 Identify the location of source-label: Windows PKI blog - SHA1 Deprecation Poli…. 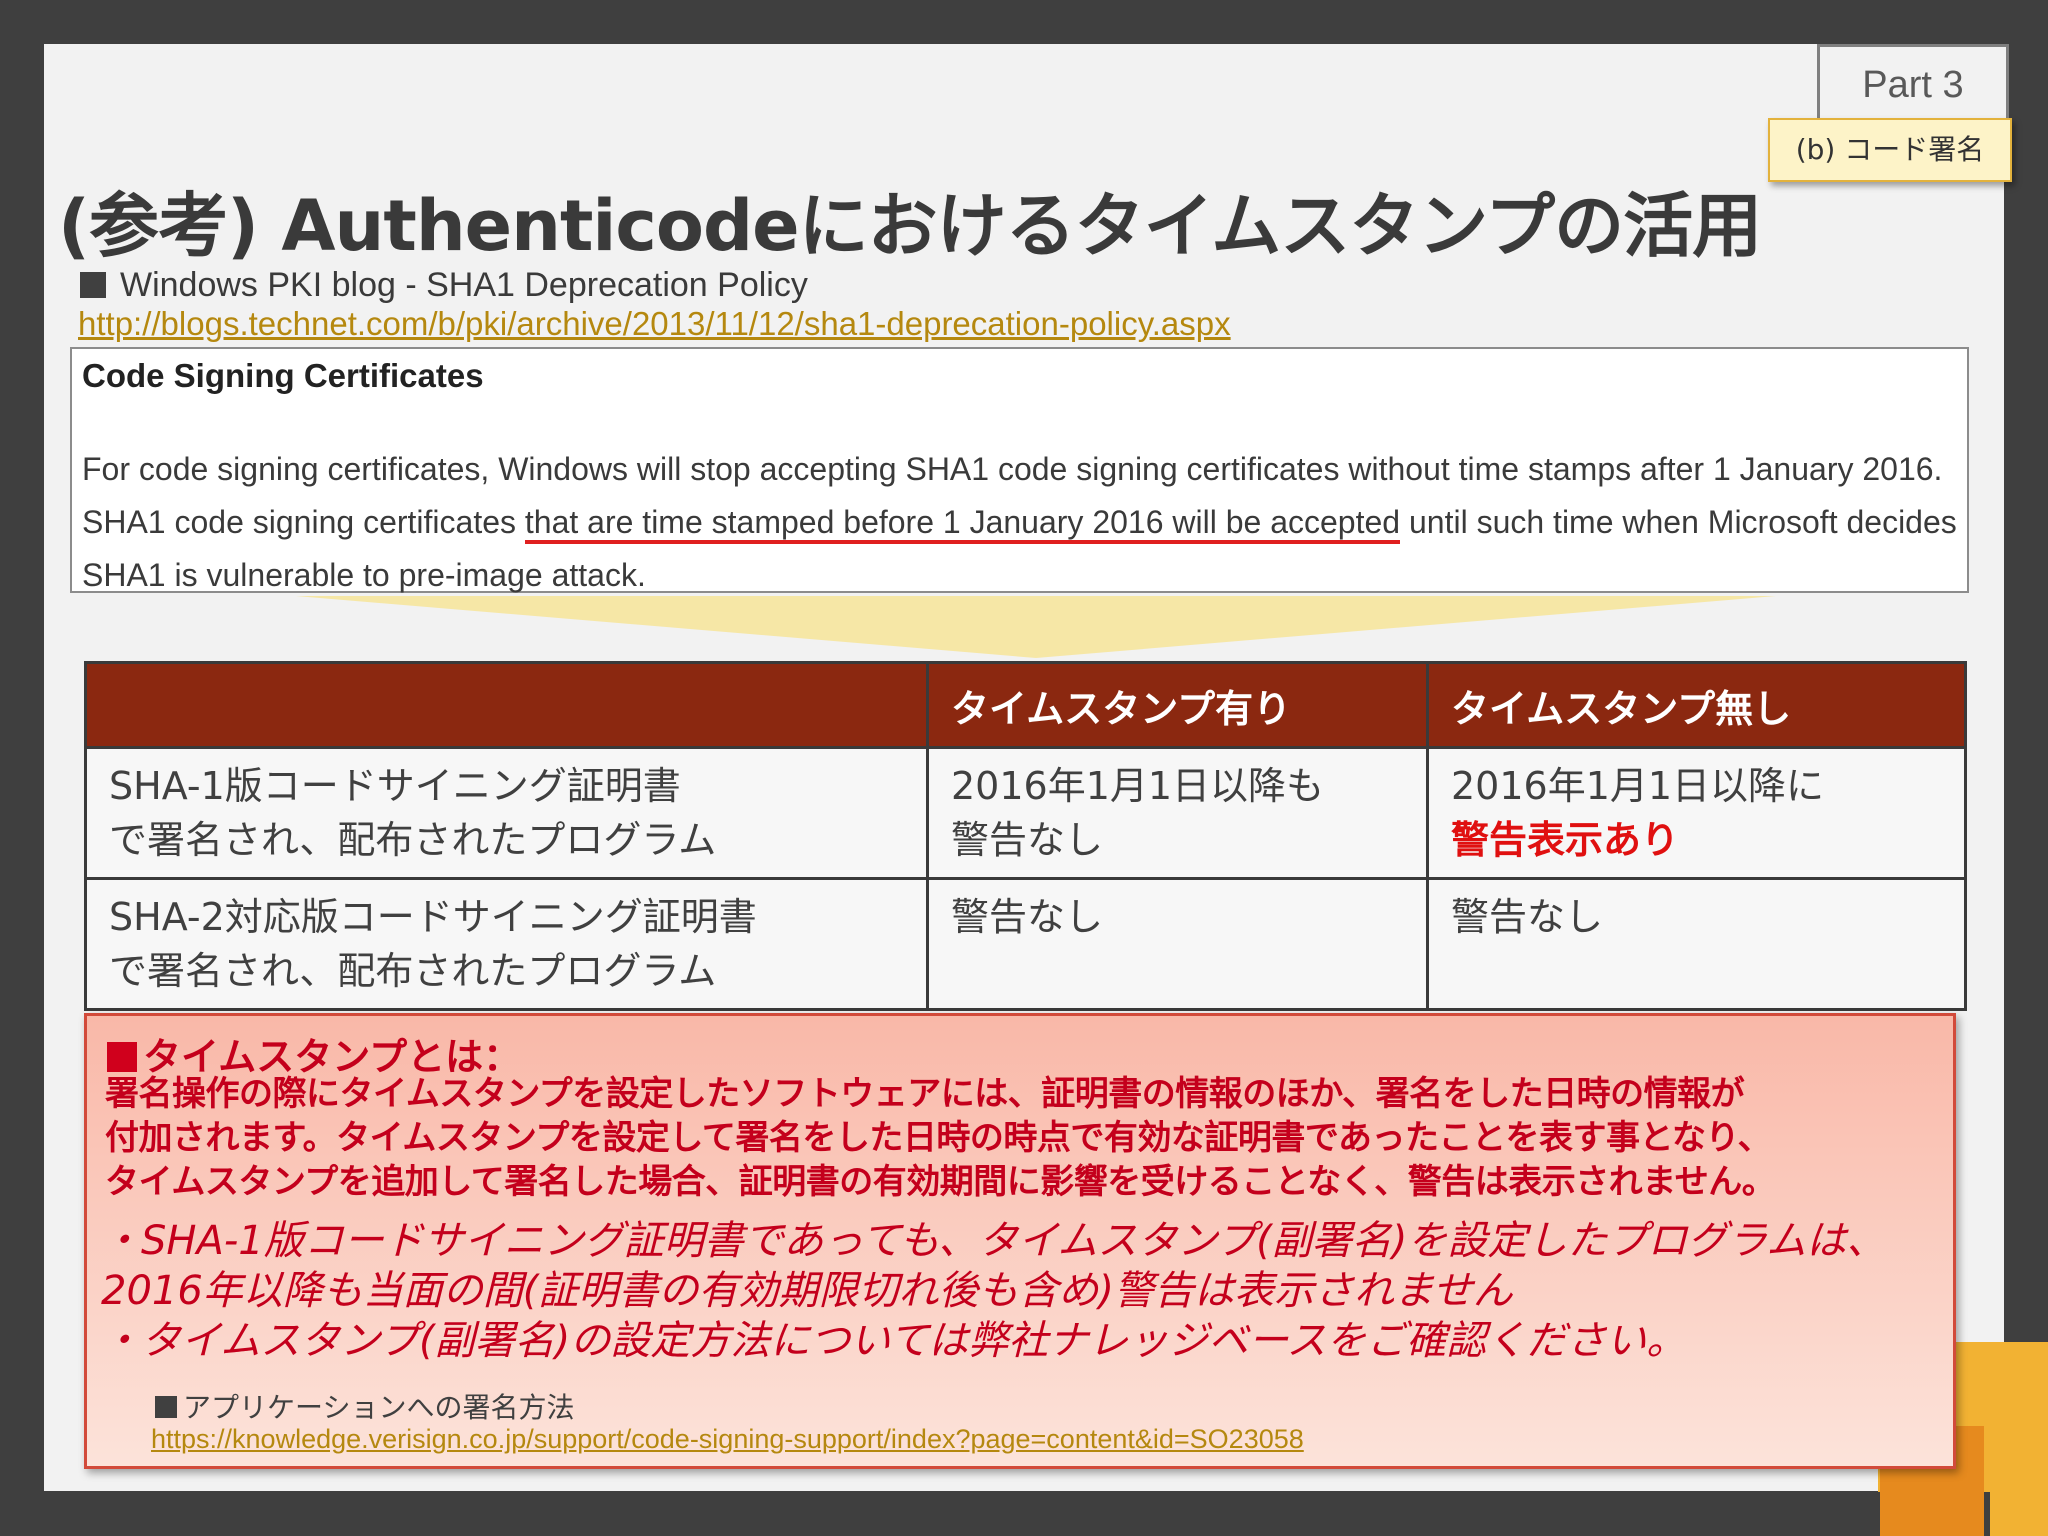
(444, 285).